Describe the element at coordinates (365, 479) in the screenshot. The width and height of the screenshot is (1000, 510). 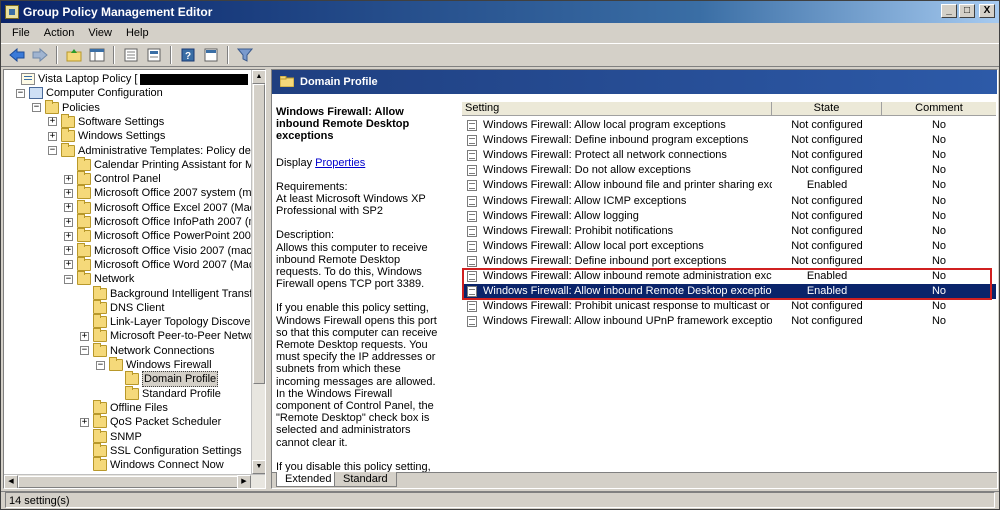
I see `tab-standard: Standard` at that location.